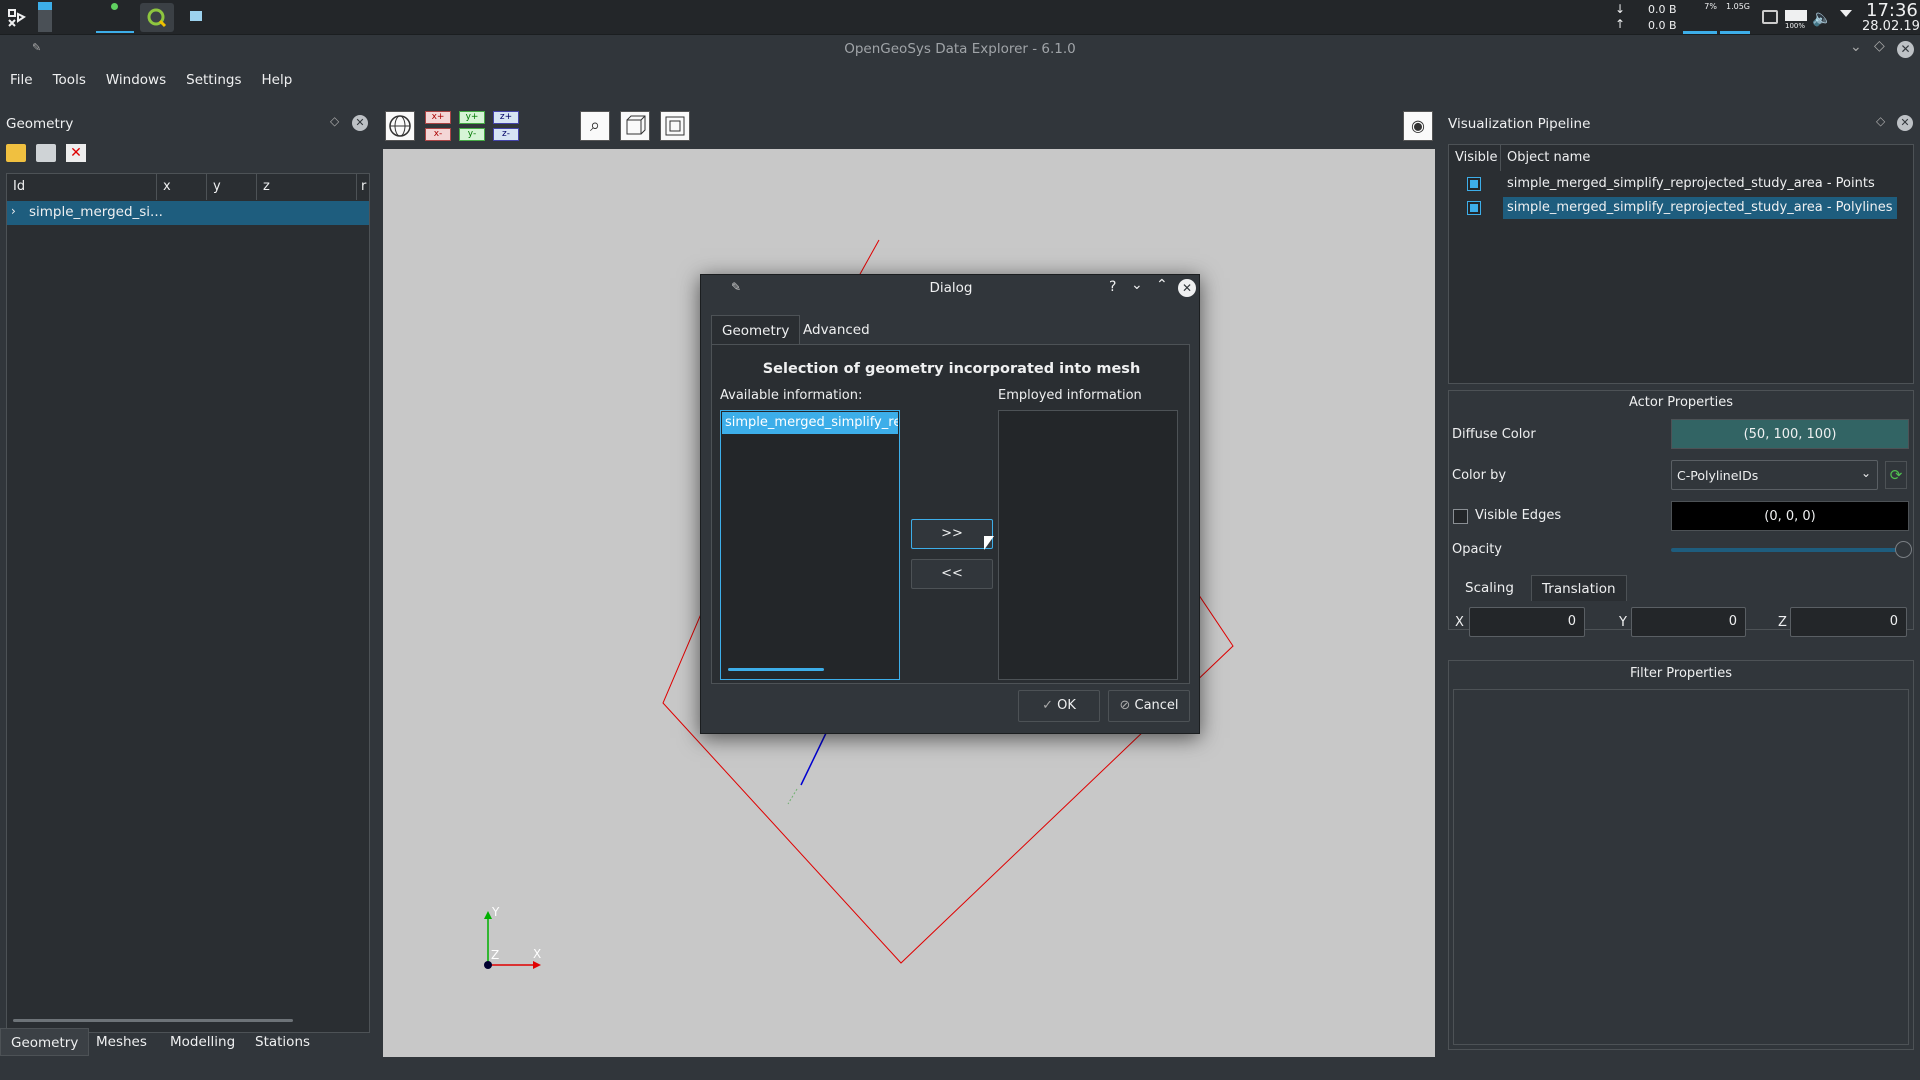 This screenshot has height=1080, width=1920. Describe the element at coordinates (213, 80) in the screenshot. I see `menu-settings: Settings` at that location.